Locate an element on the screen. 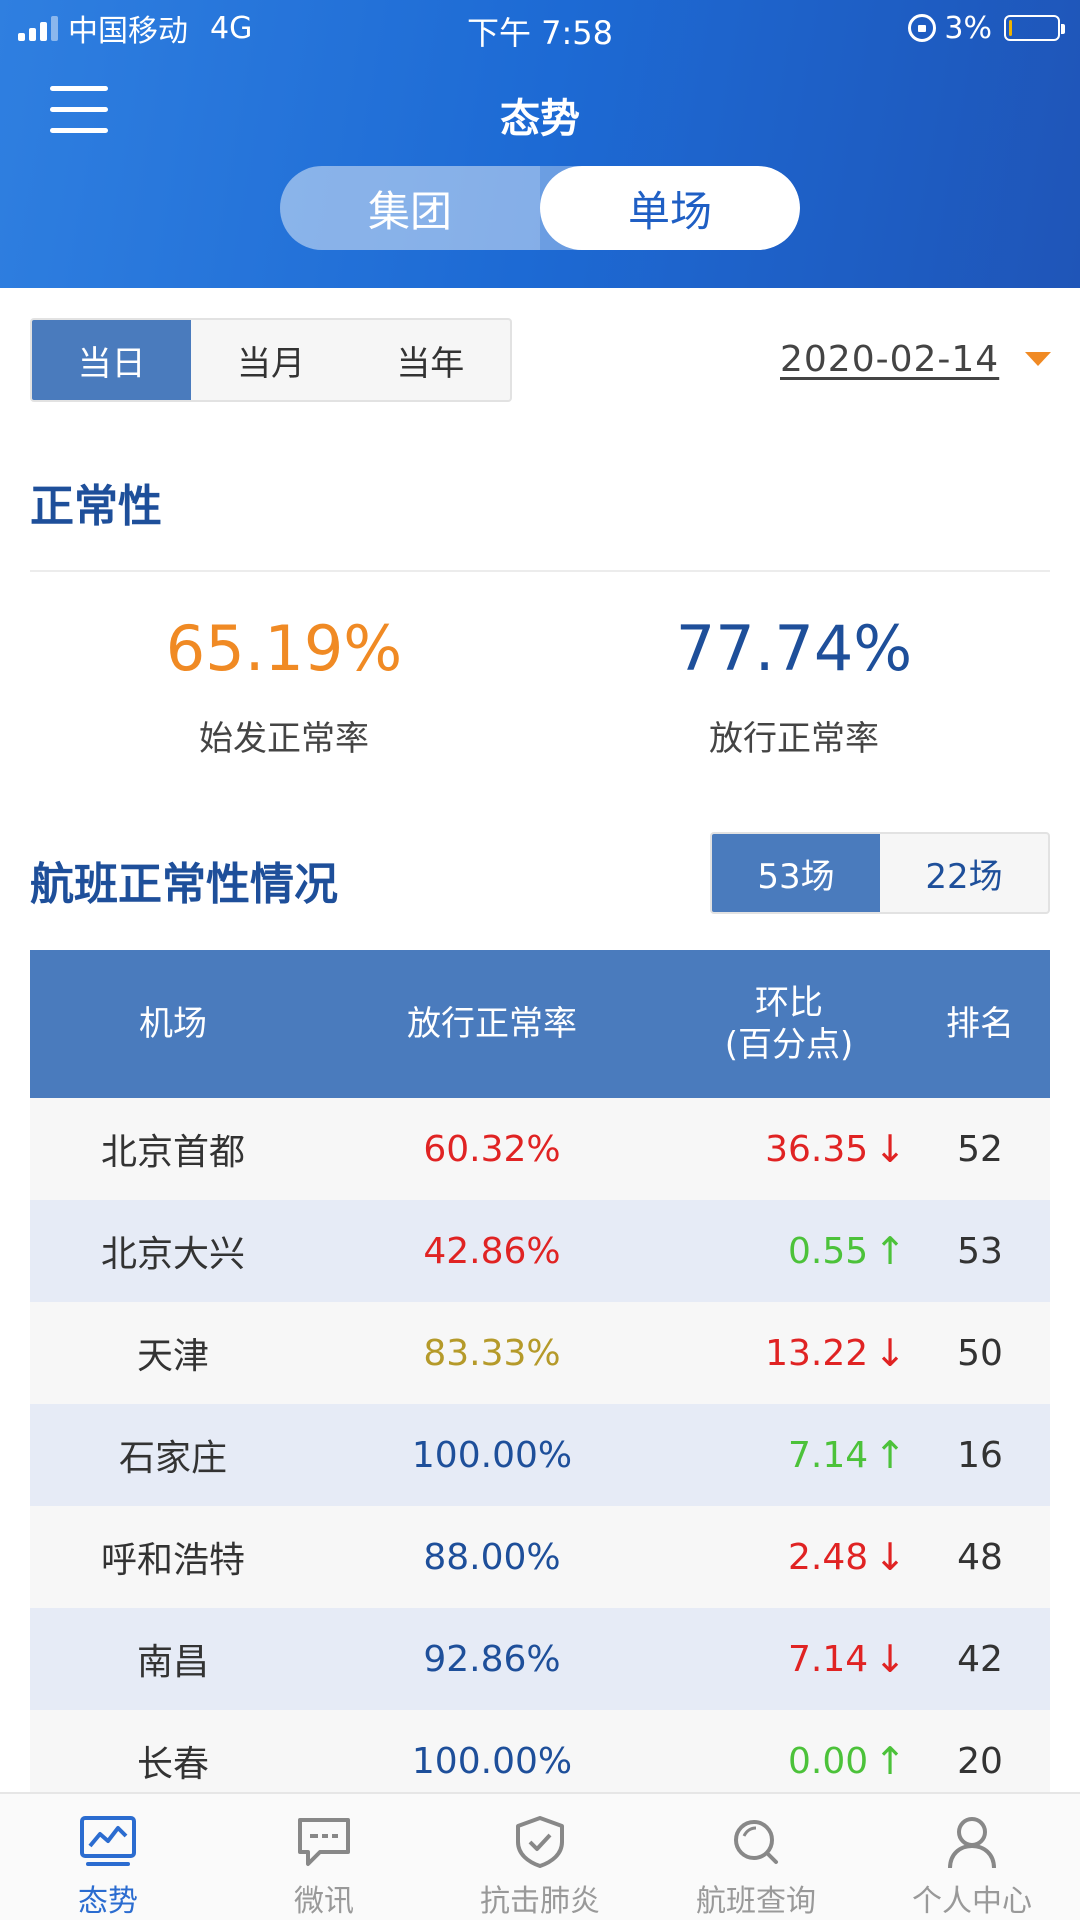 The image size is (1080, 1920). table-header: 机场 放行正常率 环比 (百分点) 排名 is located at coordinates (540, 1024).